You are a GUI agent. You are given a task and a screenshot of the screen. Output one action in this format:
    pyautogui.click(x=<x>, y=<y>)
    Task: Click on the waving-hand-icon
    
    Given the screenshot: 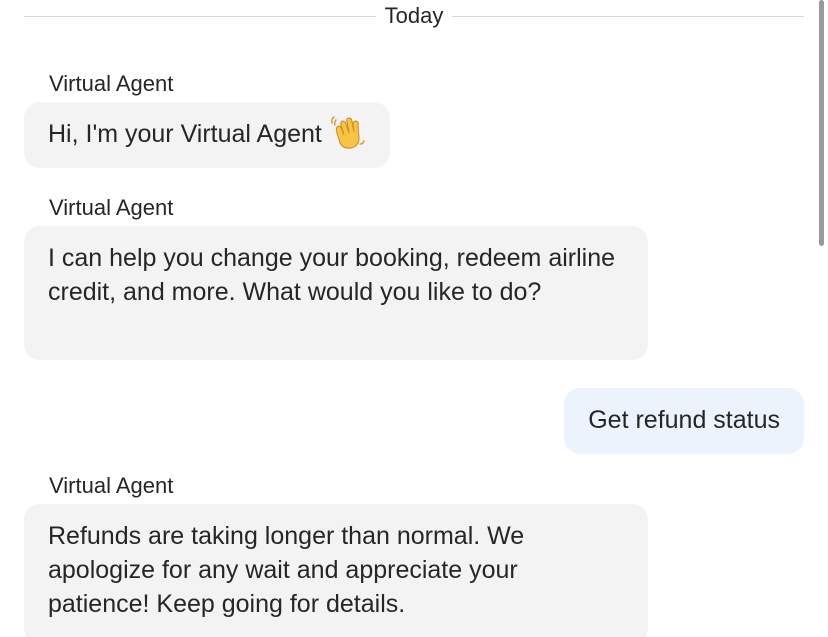 What is the action you would take?
    pyautogui.click(x=347, y=132)
    